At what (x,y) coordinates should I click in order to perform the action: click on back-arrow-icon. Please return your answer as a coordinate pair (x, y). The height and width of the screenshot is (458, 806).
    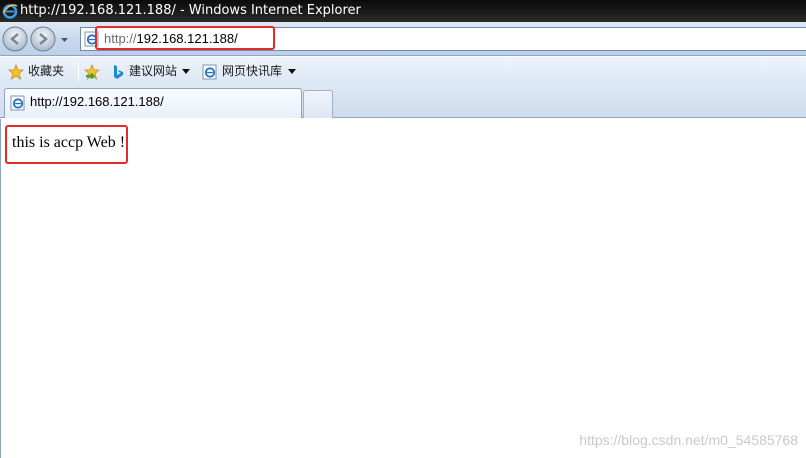
    Looking at the image, I should click on (15, 39).